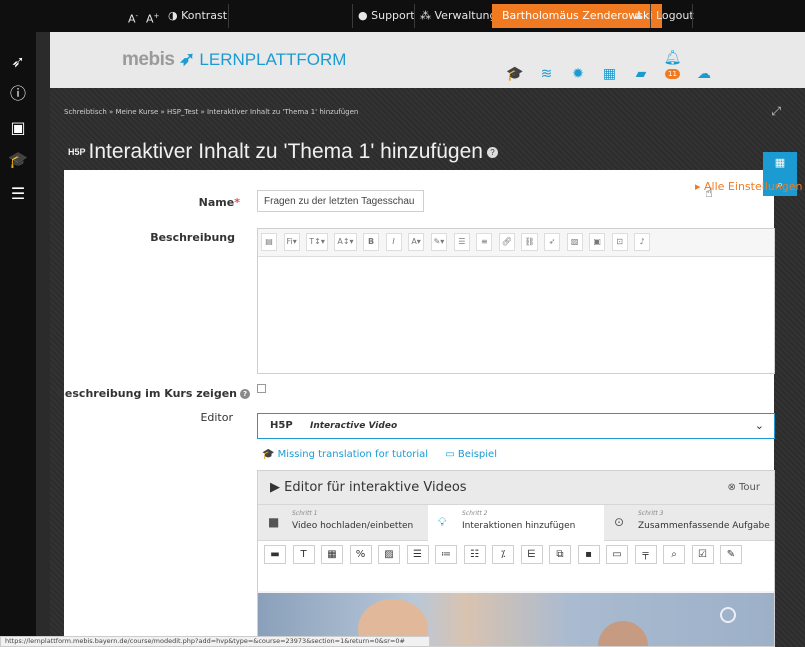 This screenshot has width=805, height=647. I want to click on file-button: ⊡, so click(619, 242).